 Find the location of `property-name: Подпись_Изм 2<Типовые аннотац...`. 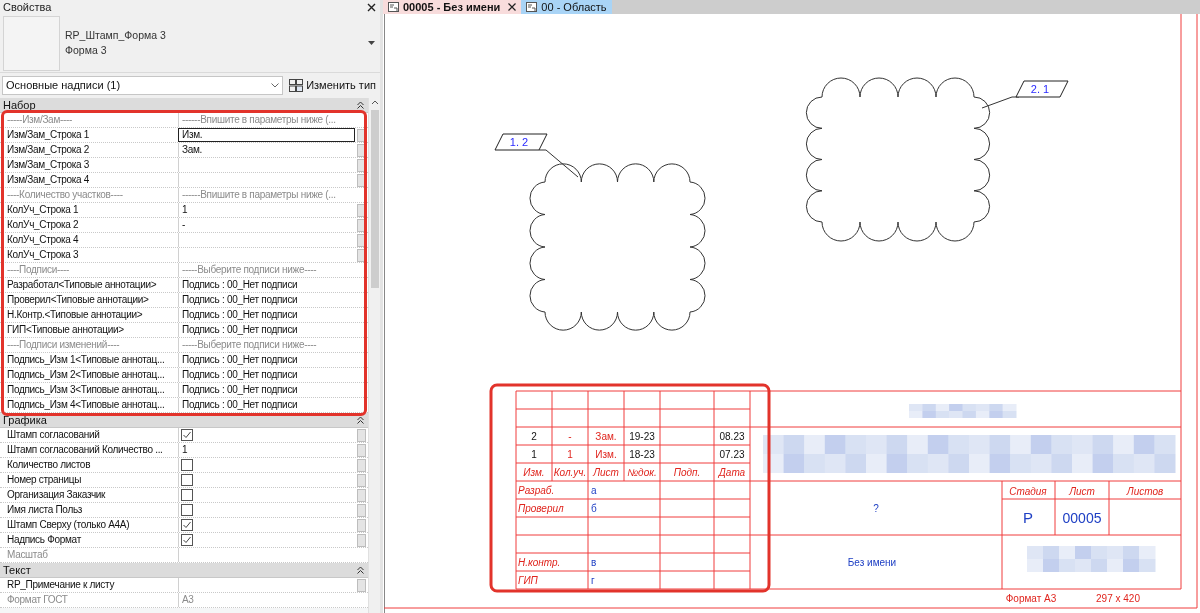

property-name: Подпись_Изм 2<Типовые аннотац... is located at coordinates (86, 375).